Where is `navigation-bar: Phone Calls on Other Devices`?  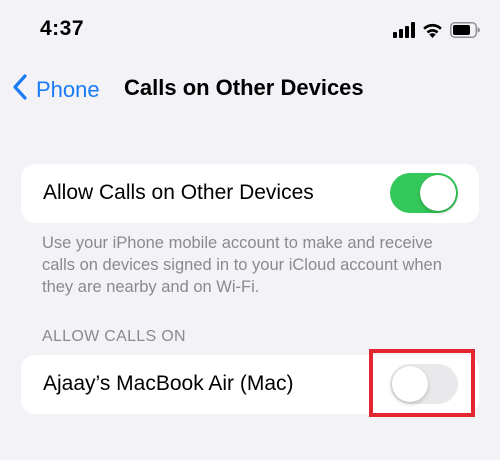 navigation-bar: Phone Calls on Other Devices is located at coordinates (250, 88).